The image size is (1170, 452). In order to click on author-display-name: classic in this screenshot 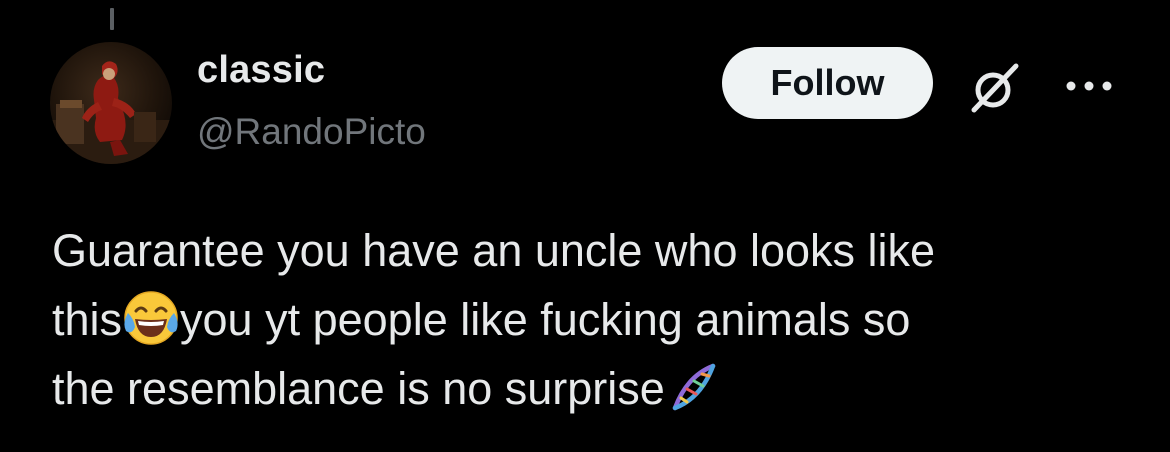, I will do `click(261, 70)`.